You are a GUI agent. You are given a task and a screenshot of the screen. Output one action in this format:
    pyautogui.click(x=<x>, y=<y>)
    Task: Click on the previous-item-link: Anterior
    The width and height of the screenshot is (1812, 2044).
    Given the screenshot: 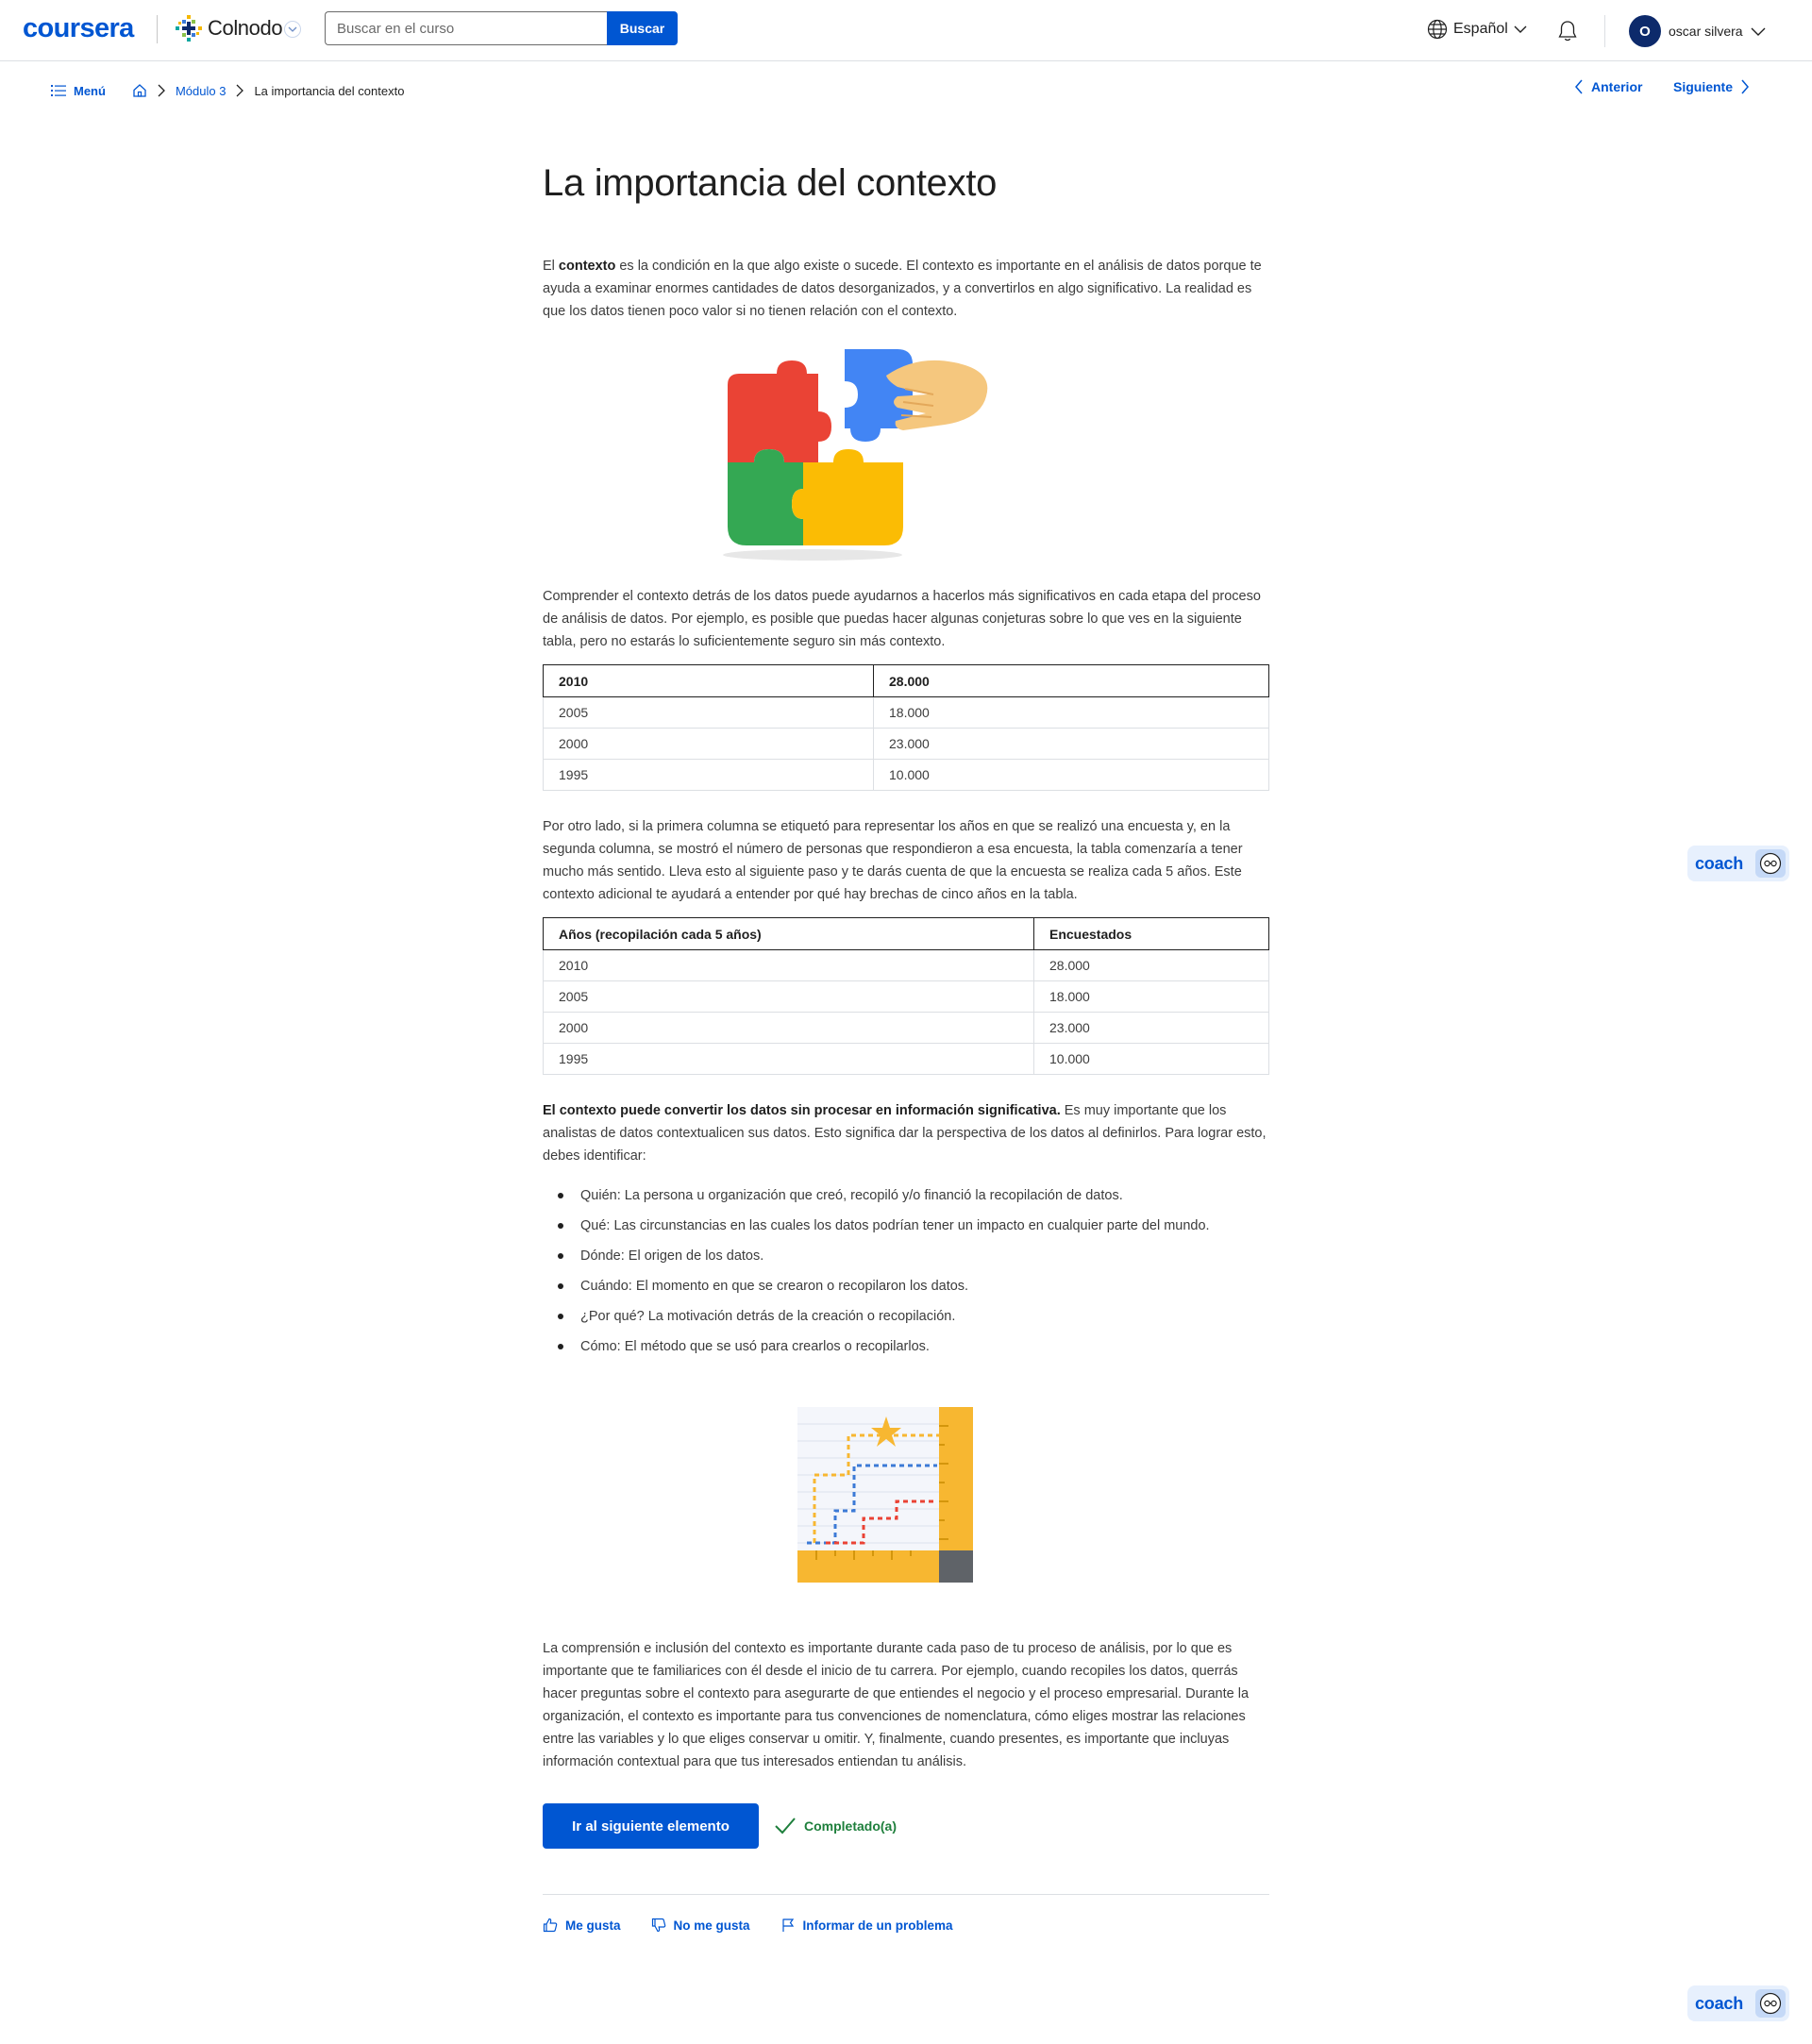 What is the action you would take?
    pyautogui.click(x=1608, y=86)
    